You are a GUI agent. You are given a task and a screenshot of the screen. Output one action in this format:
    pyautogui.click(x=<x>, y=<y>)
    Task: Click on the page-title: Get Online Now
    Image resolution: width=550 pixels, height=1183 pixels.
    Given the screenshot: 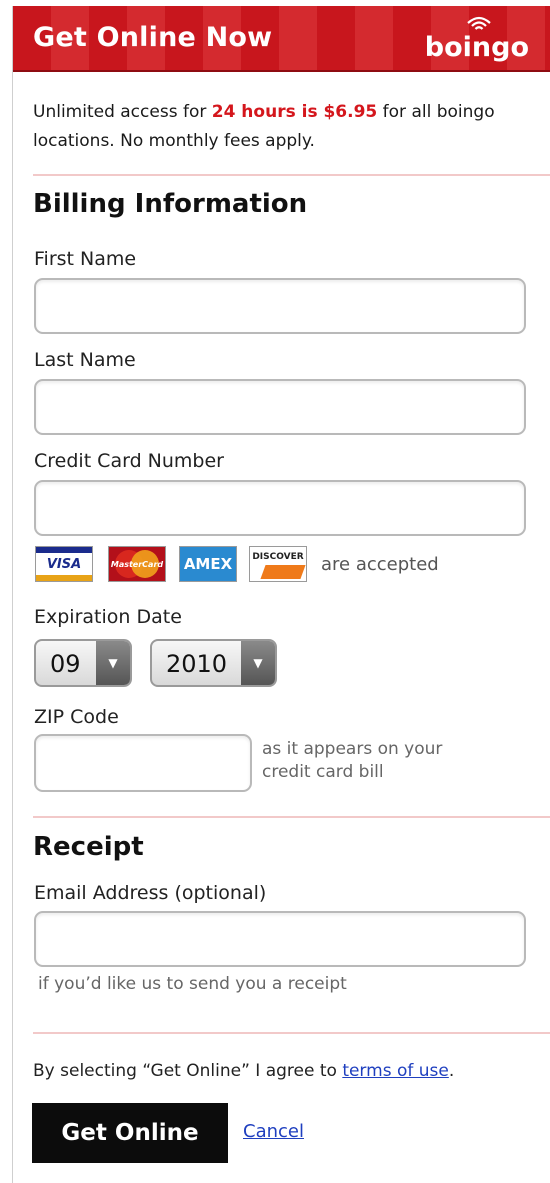 What is the action you would take?
    pyautogui.click(x=153, y=37)
    